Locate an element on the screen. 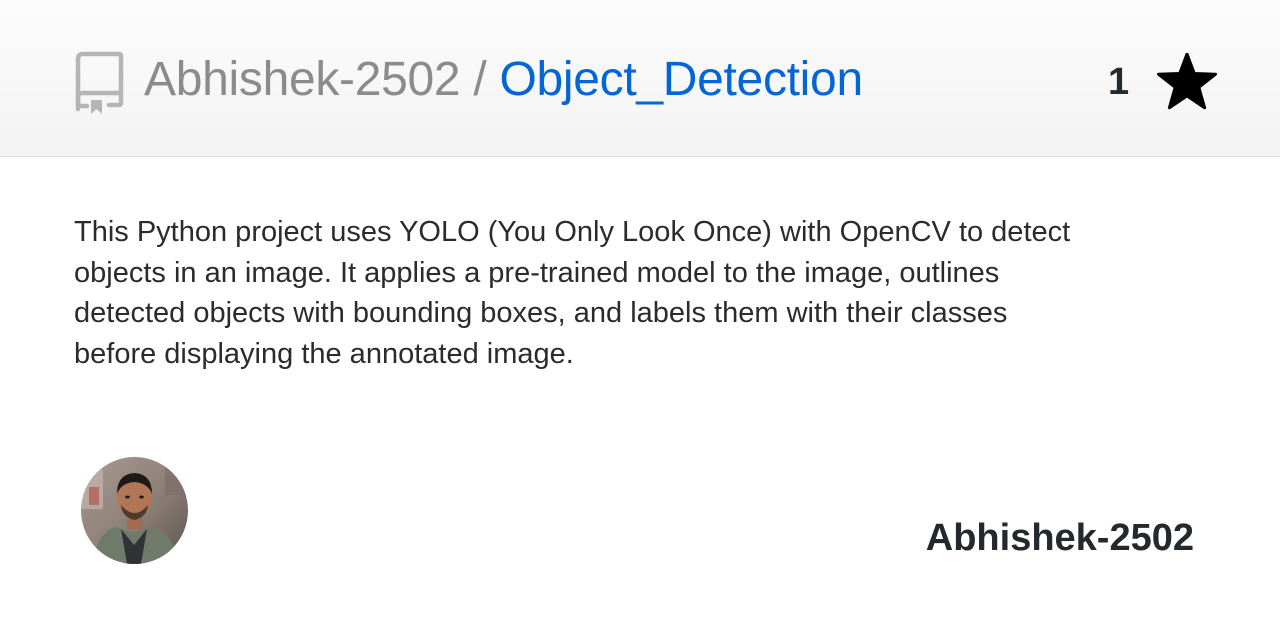 The width and height of the screenshot is (1280, 640). repo-icon is located at coordinates (99, 82).